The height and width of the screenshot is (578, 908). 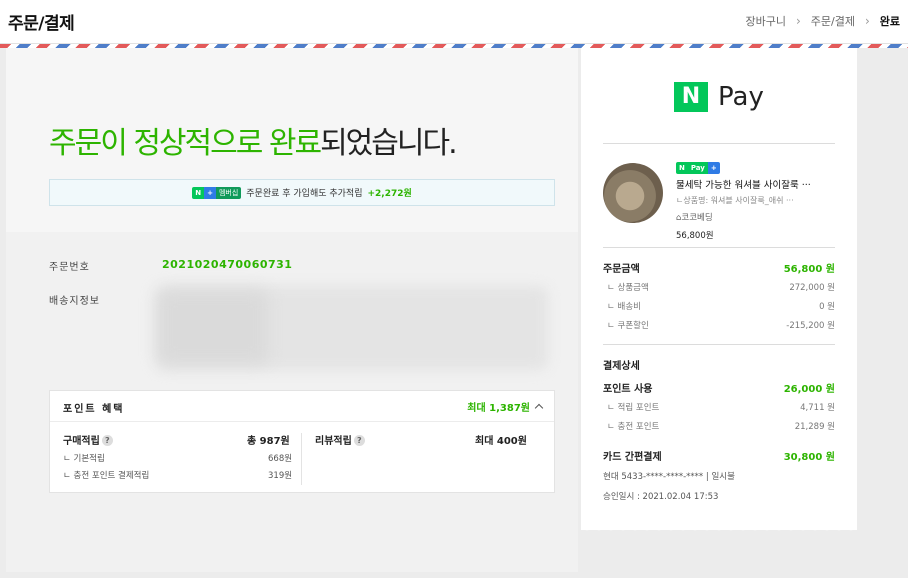 I want to click on npay-membership-badge: N + 멤버십, so click(x=217, y=192).